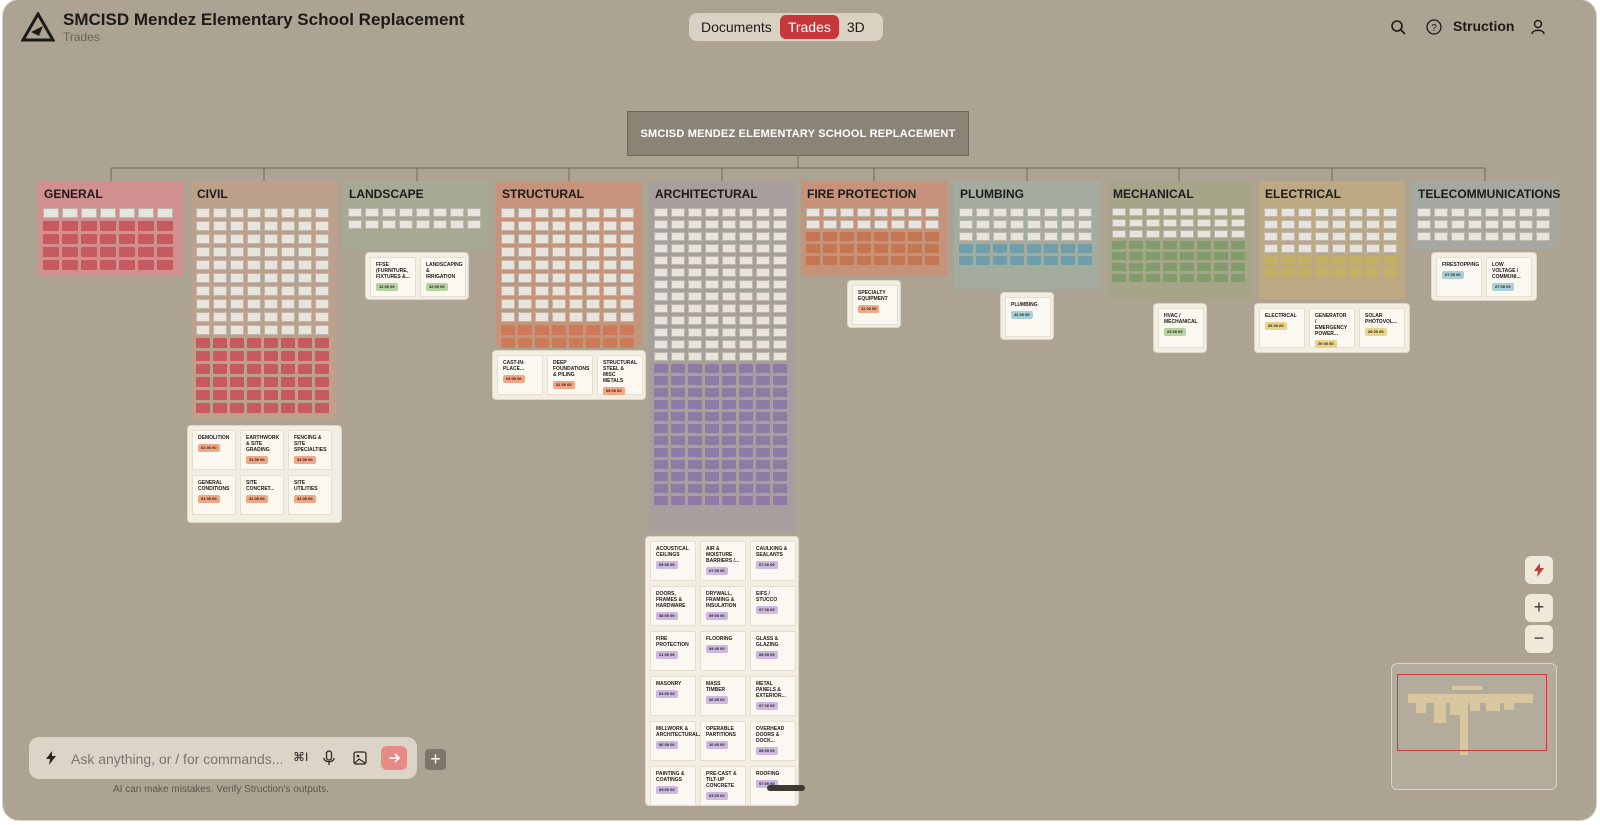 The width and height of the screenshot is (1600, 825). What do you see at coordinates (38, 27) in the screenshot?
I see `struction-logo-icon` at bounding box center [38, 27].